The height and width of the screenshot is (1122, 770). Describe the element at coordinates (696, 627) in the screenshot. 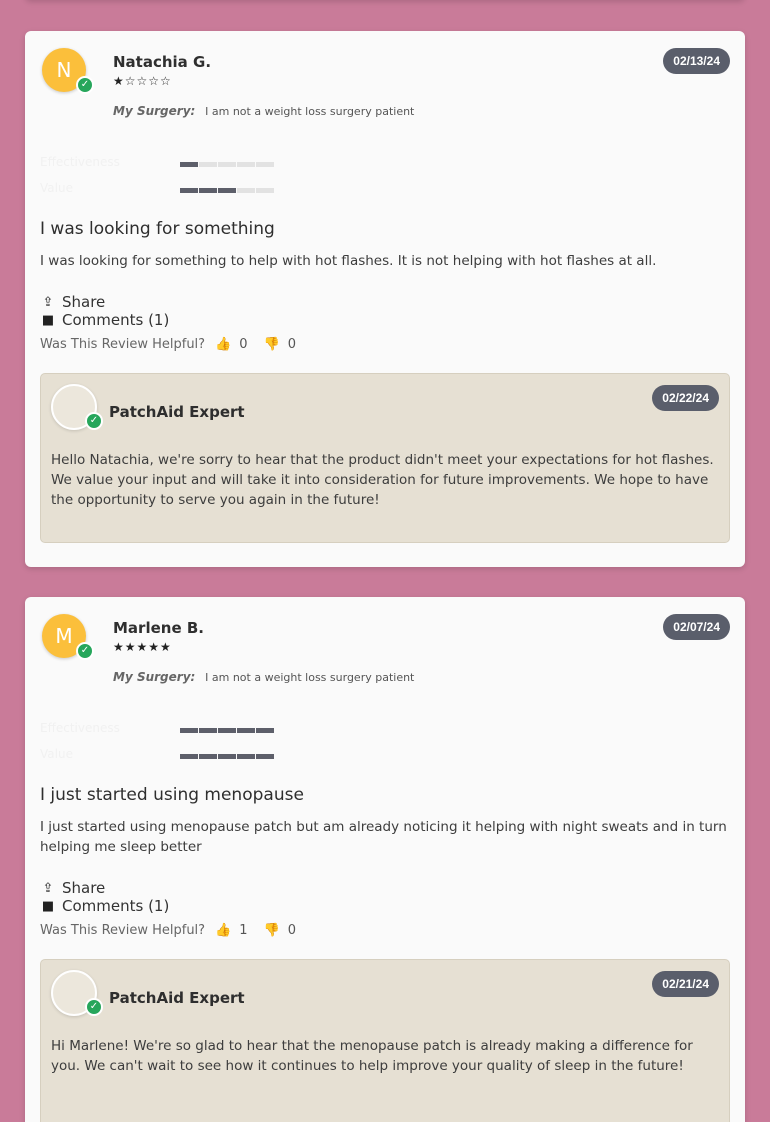

I see `review-date-badge: 02/07/24` at that location.